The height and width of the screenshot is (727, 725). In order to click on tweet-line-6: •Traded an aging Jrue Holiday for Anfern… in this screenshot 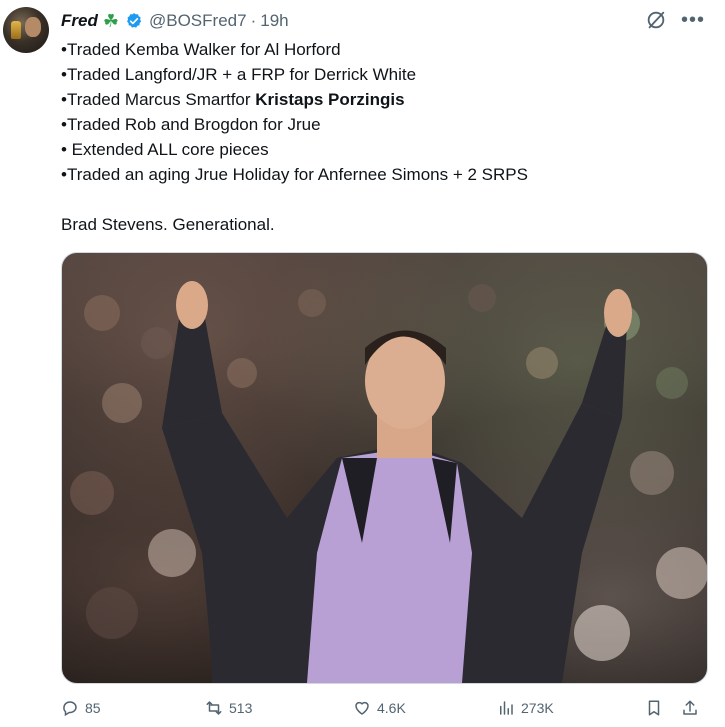, I will do `click(294, 174)`.